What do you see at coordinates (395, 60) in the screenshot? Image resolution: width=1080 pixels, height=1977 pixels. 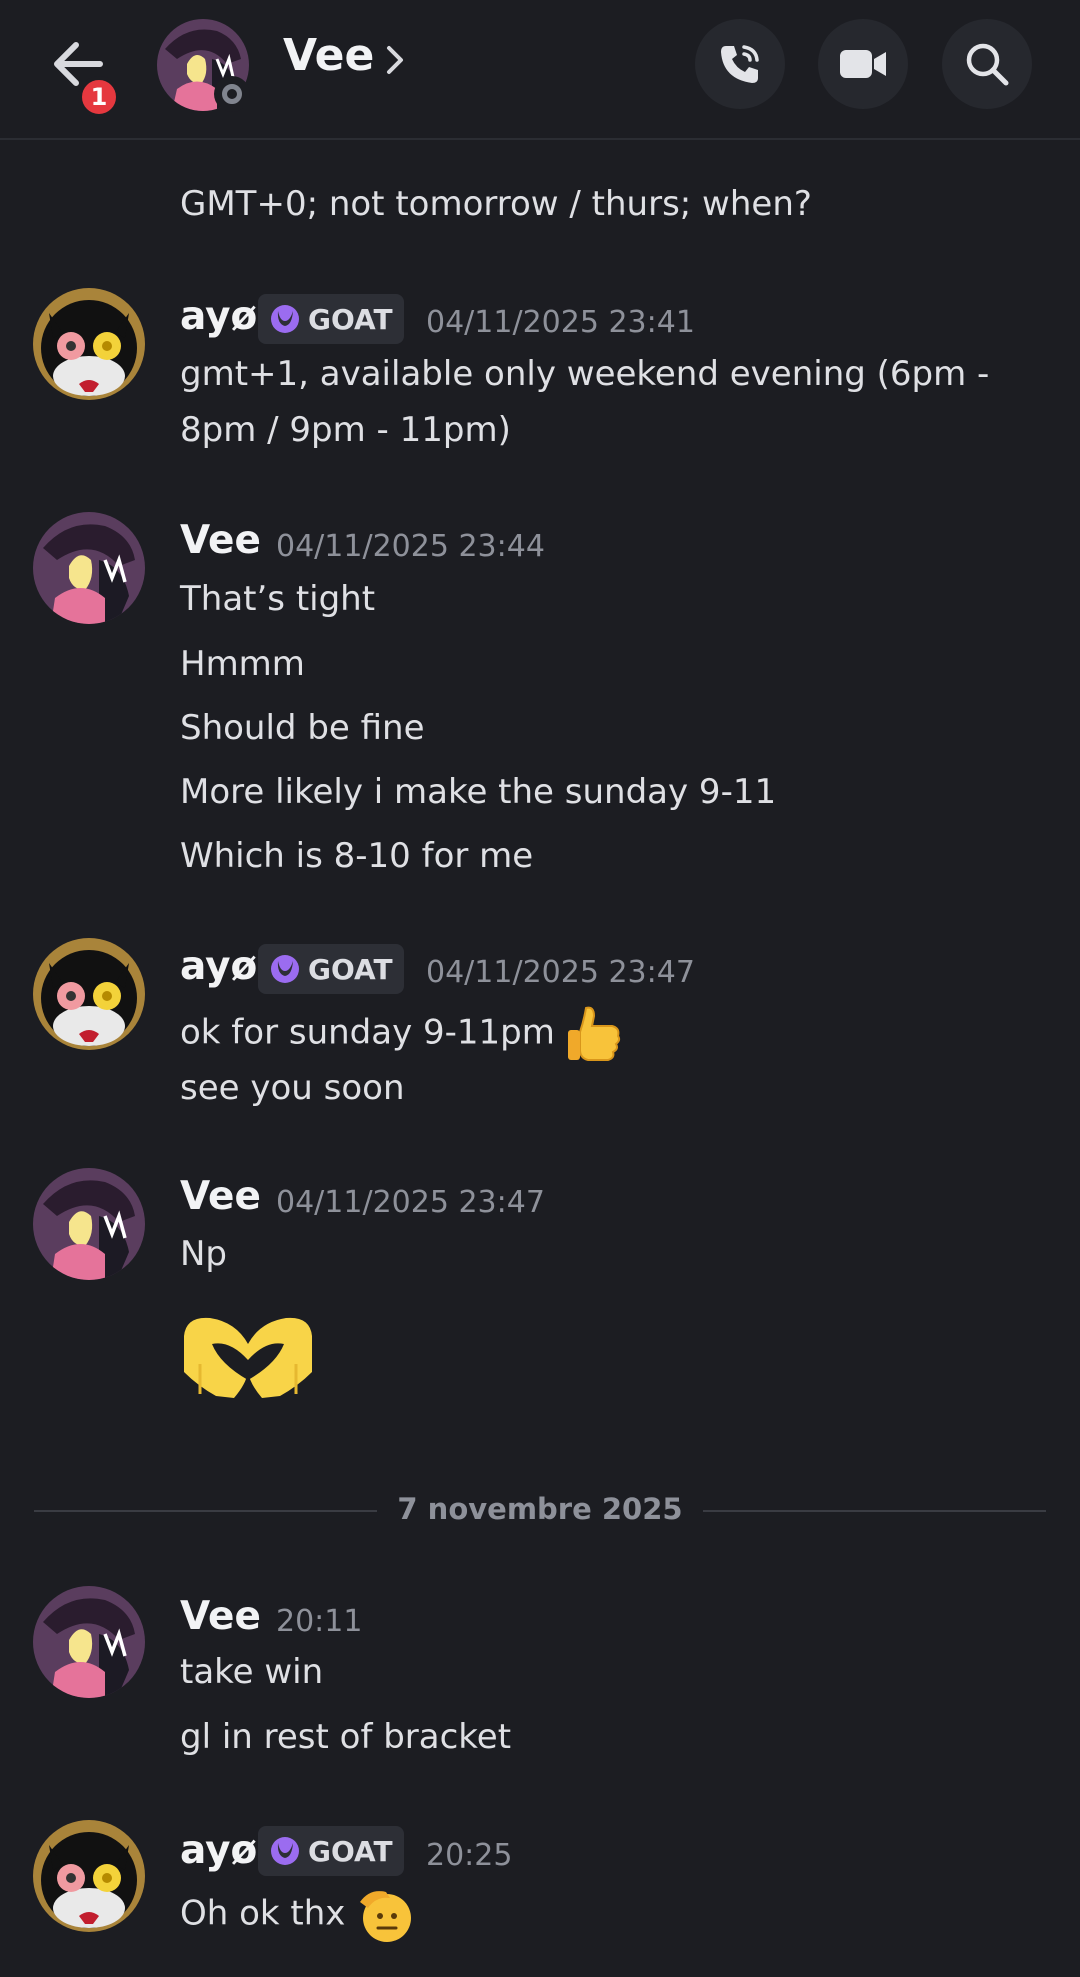 I see `chevron-right-icon` at bounding box center [395, 60].